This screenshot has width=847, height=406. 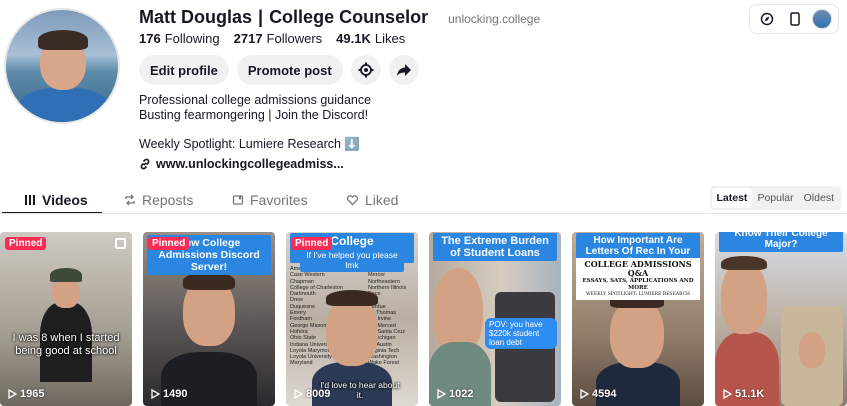 What do you see at coordinates (145, 164) in the screenshot?
I see `link-icon` at bounding box center [145, 164].